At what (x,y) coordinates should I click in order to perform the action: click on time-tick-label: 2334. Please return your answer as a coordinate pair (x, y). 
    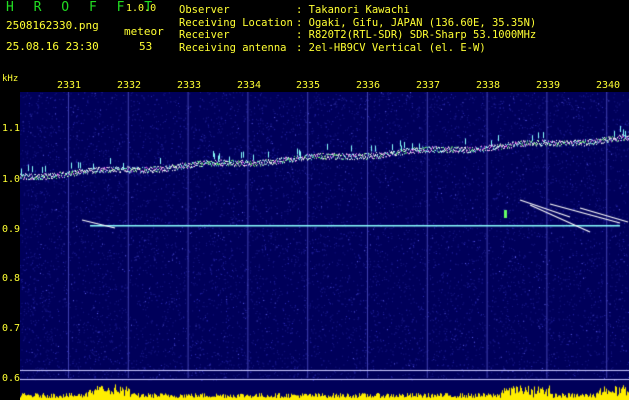
    Looking at the image, I should click on (249, 85).